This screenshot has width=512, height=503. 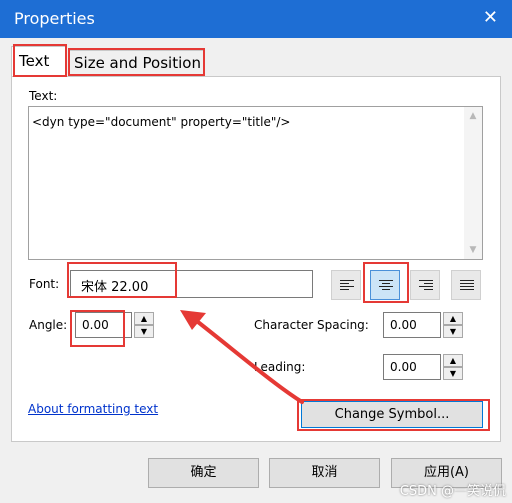 I want to click on close-icon: ✕, so click(x=490, y=18).